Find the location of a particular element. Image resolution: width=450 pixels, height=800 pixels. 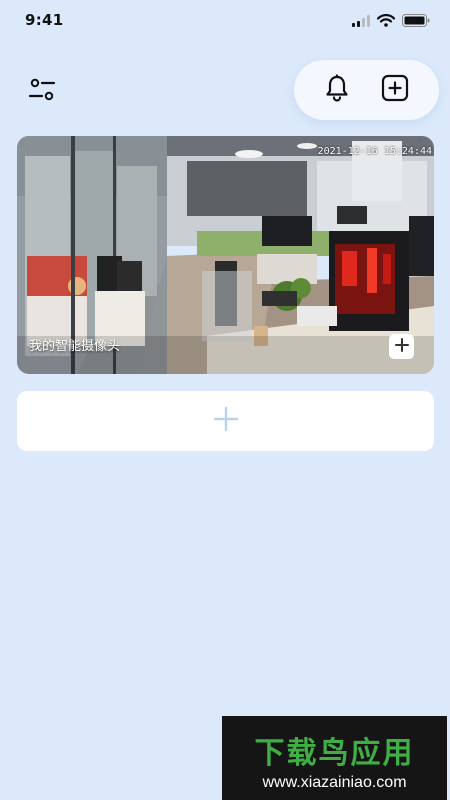

bell-icon is located at coordinates (337, 90).